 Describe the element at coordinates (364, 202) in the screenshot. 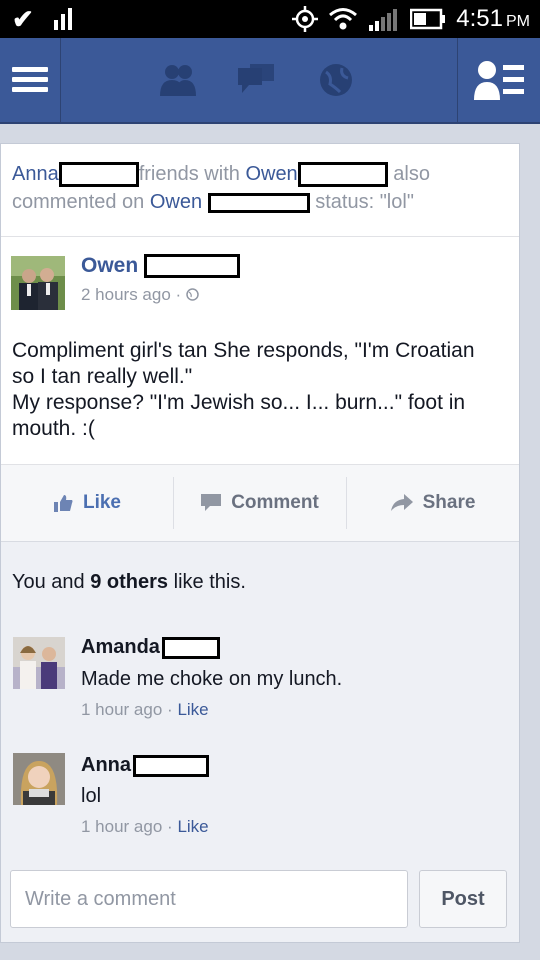

I see `story-text-3: status: "lol"` at that location.